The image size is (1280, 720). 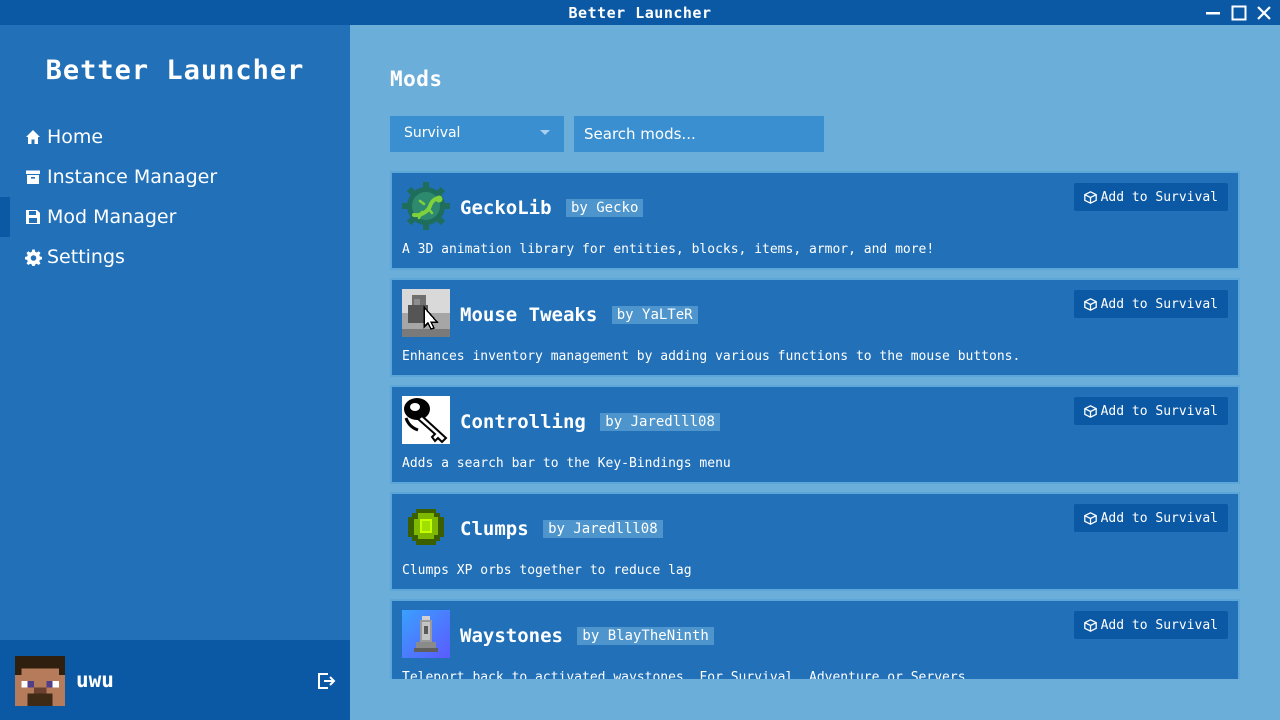 What do you see at coordinates (529, 315) in the screenshot?
I see `mod-name: Mouse Tweaks` at bounding box center [529, 315].